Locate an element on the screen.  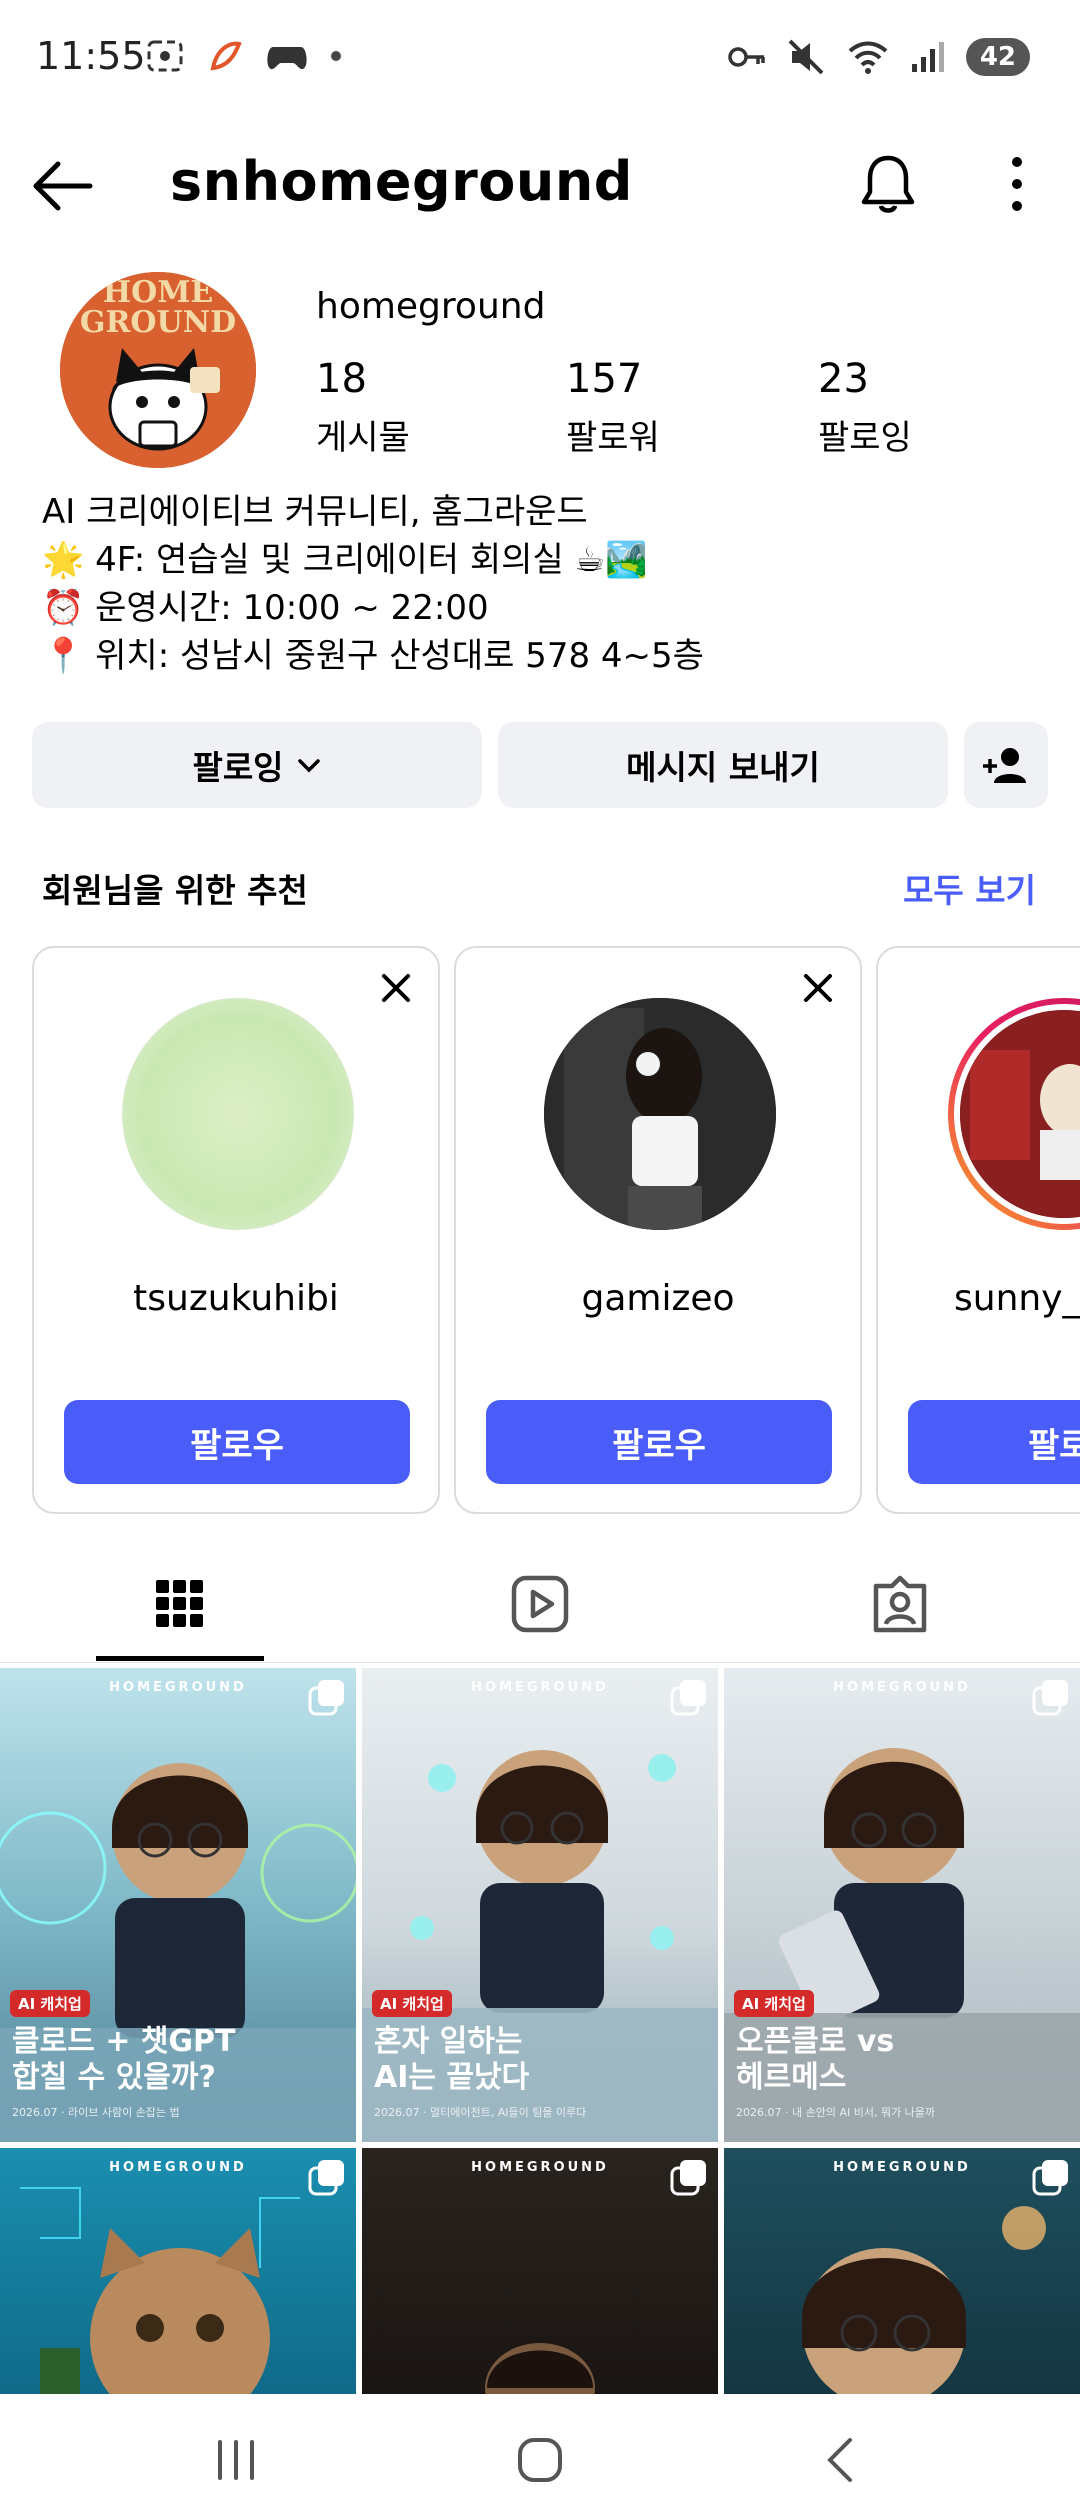
grid-icon is located at coordinates (179, 1603).